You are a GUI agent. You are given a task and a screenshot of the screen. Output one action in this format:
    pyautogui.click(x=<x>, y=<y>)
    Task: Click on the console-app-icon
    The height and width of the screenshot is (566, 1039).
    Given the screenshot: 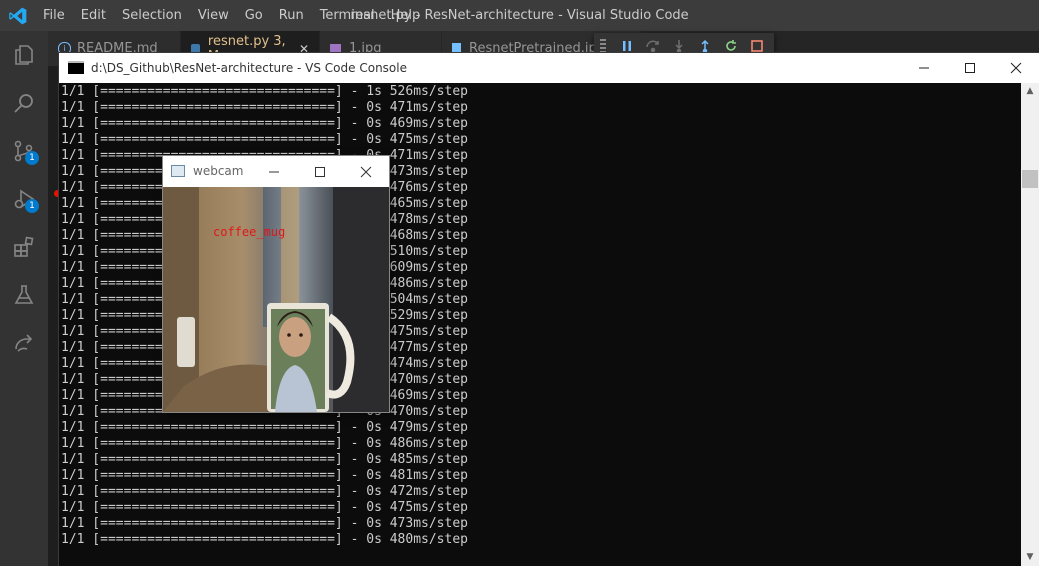 What is the action you would take?
    pyautogui.click(x=76, y=67)
    